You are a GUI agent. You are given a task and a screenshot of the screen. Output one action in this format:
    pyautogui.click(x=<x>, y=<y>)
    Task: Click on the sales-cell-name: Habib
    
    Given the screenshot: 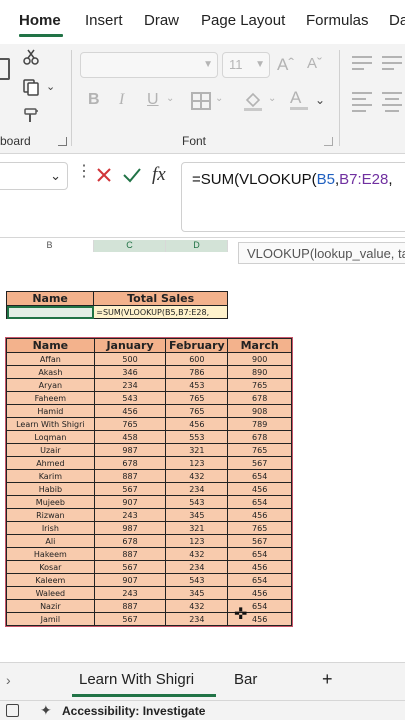 What is the action you would take?
    pyautogui.click(x=50, y=489)
    